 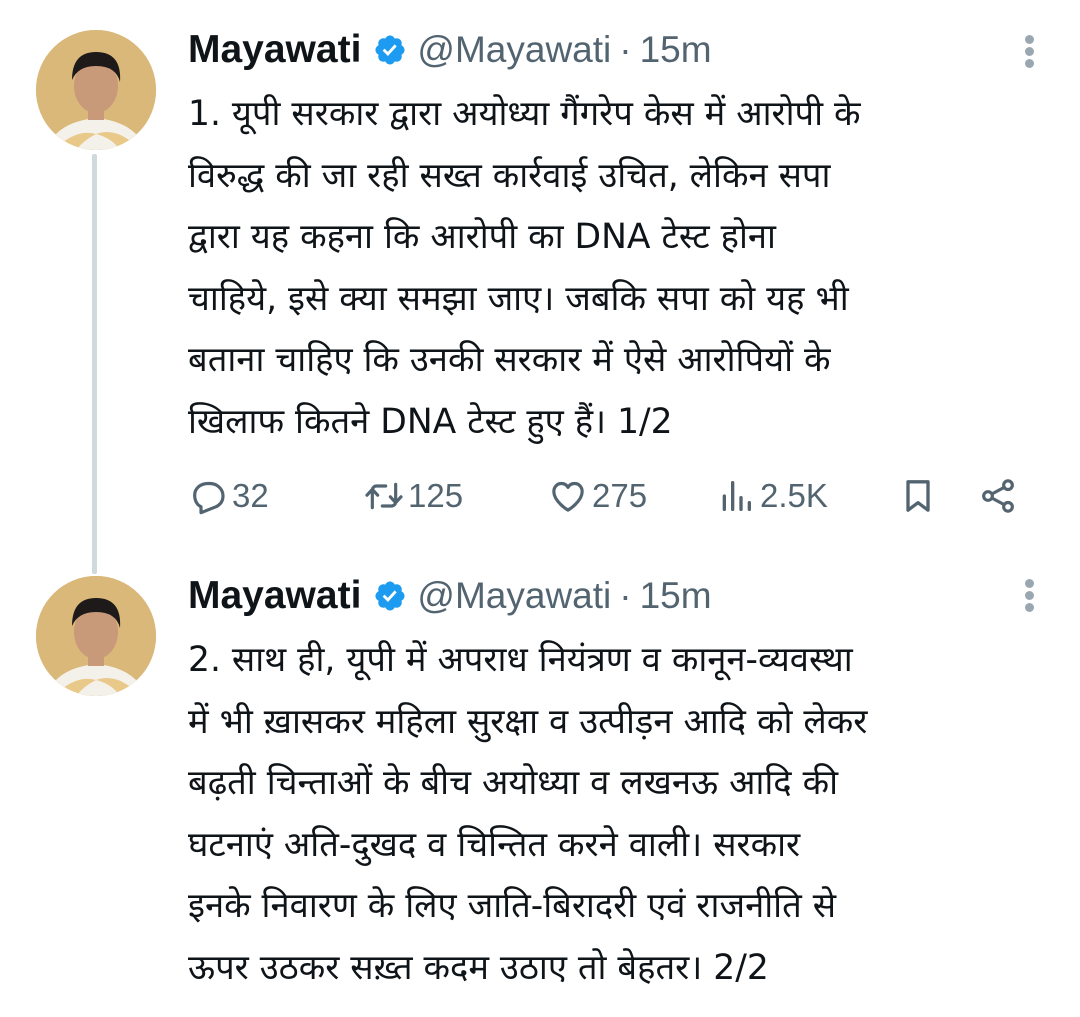 I want to click on share-icon, so click(x=998, y=496).